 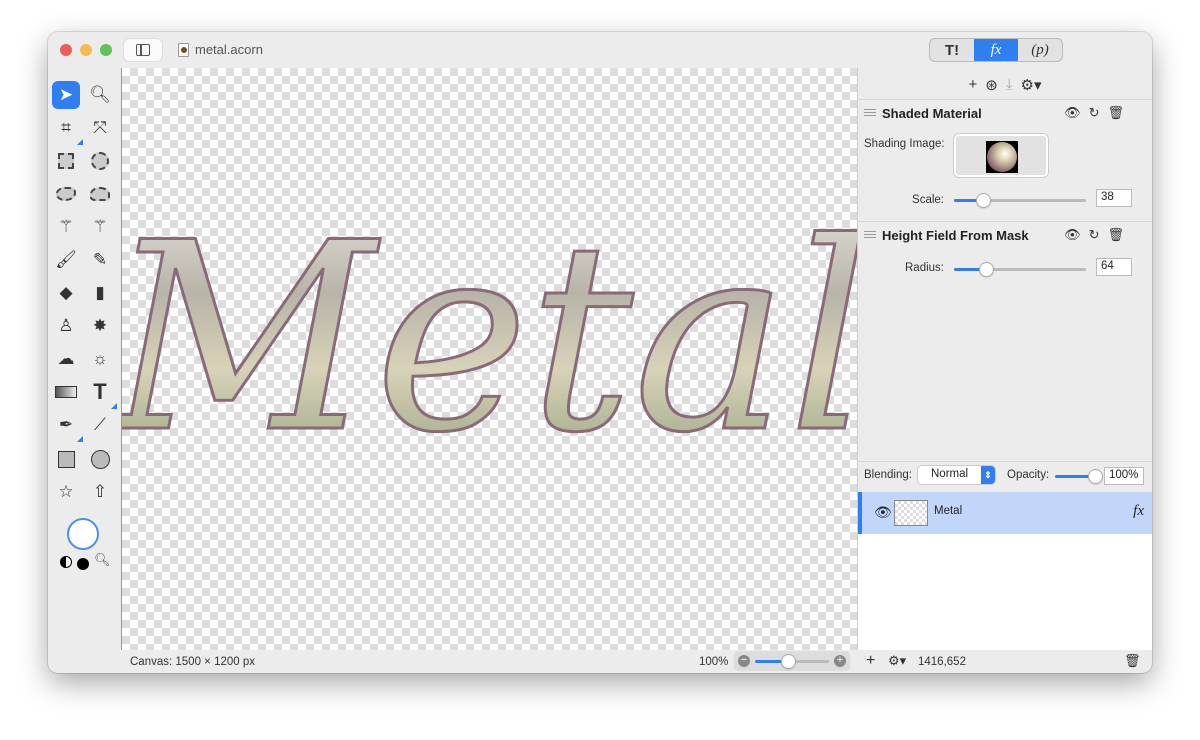 I want to click on window-title: metal.acorn, so click(x=220, y=49).